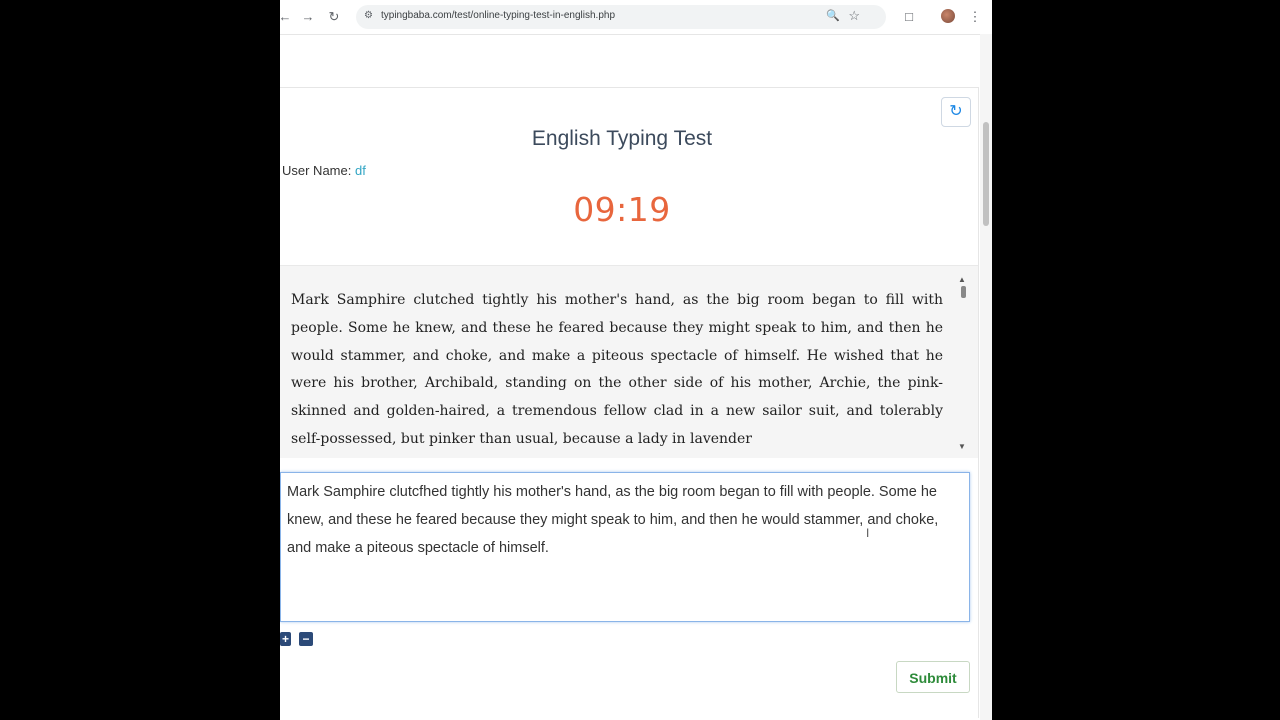  I want to click on countdown-timer: 09:19, so click(622, 209).